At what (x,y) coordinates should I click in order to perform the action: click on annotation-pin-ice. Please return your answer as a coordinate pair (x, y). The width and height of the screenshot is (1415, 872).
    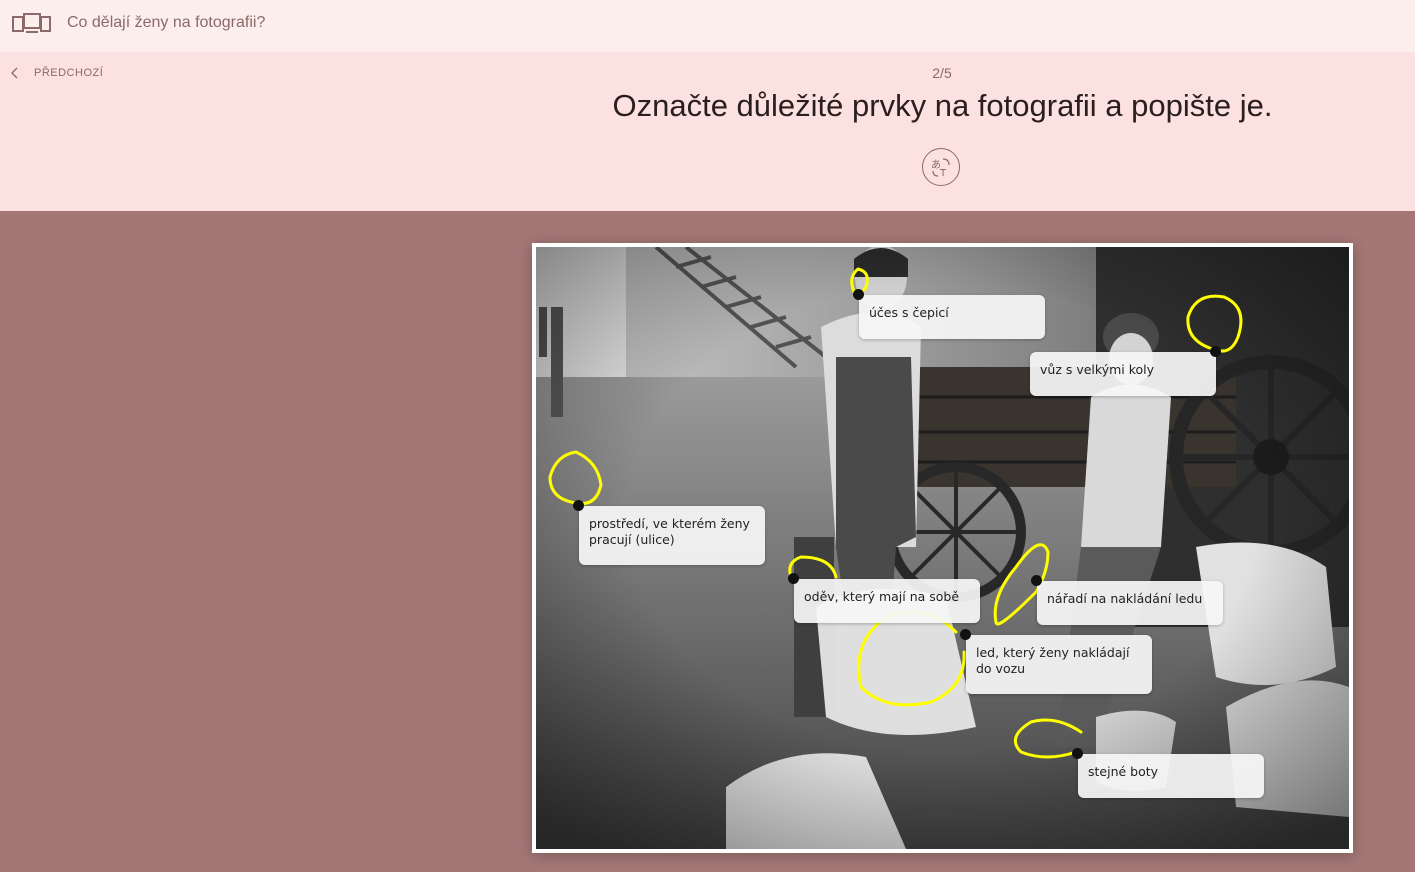
    Looking at the image, I should click on (965, 634).